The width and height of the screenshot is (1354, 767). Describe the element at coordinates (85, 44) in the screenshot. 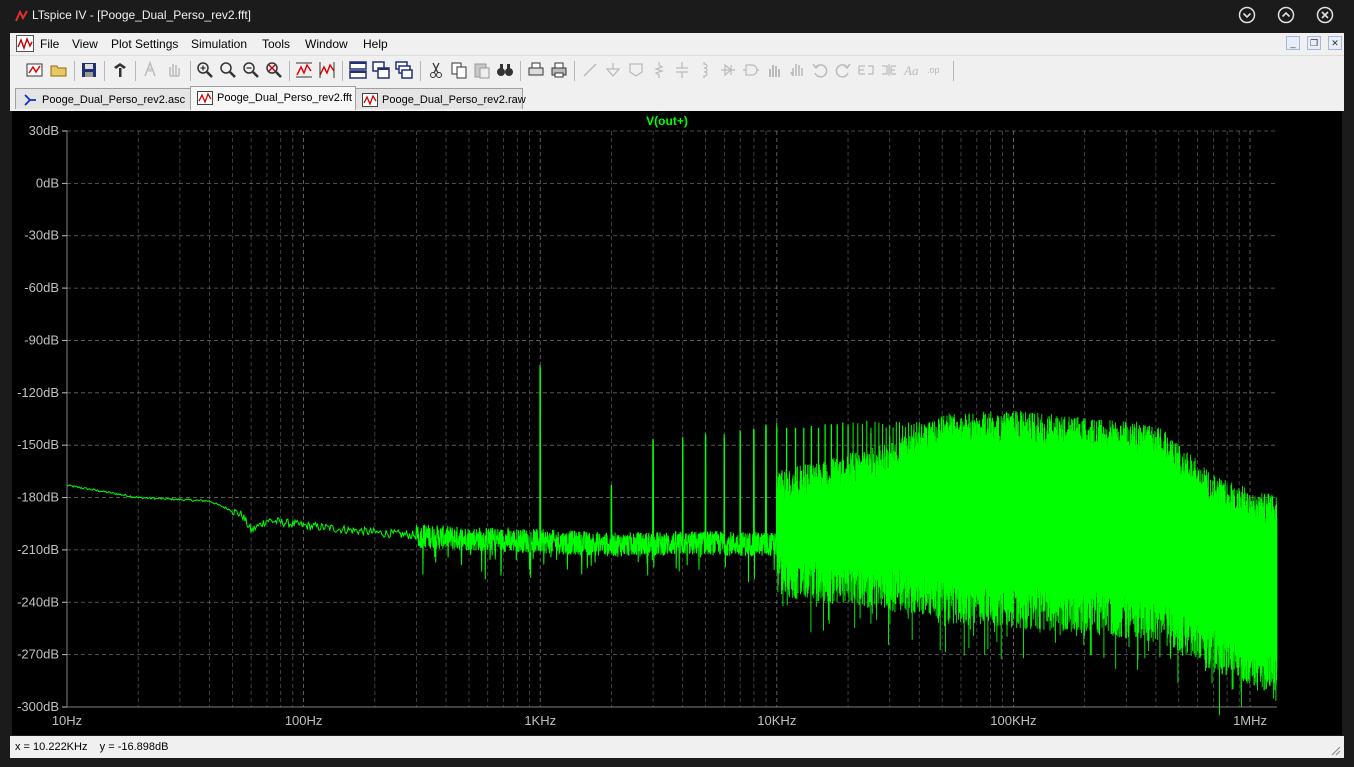

I see `menu-view: View` at that location.